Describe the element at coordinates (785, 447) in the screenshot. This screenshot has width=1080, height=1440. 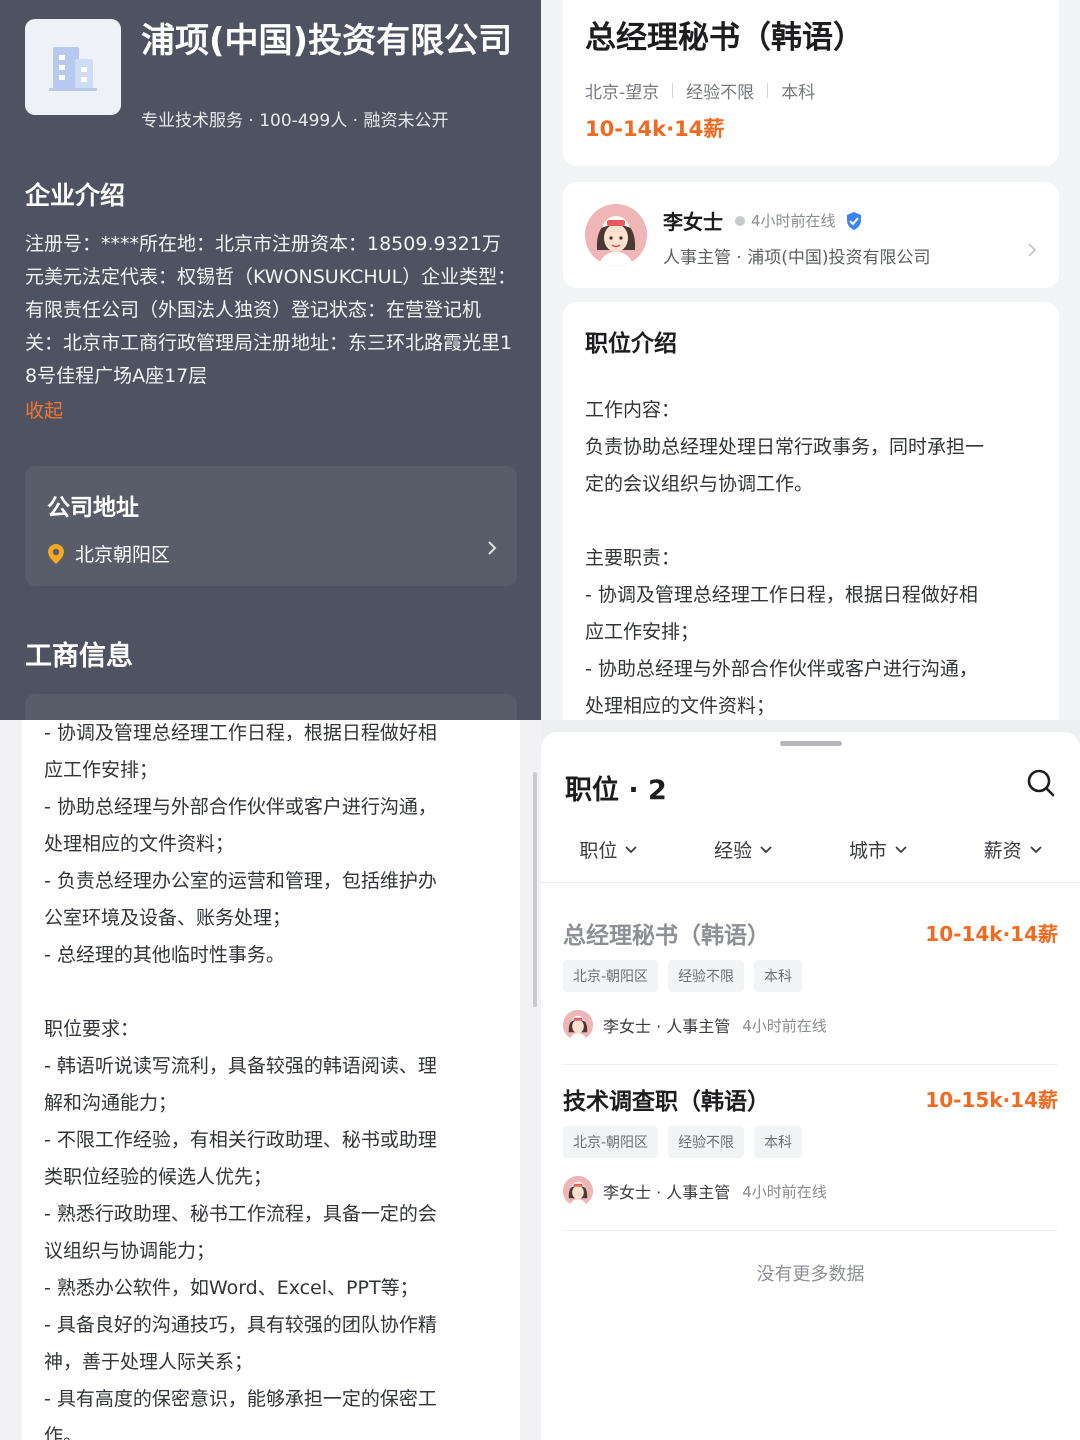
I see `description-line: 负责协助总经理处理日常行政事务，同时承担一` at that location.